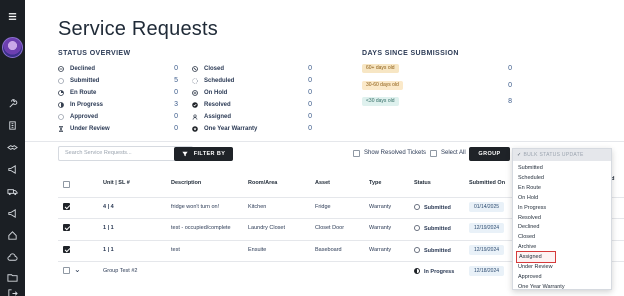  What do you see at coordinates (432, 250) in the screenshot?
I see `cell-status: Submitted` at bounding box center [432, 250].